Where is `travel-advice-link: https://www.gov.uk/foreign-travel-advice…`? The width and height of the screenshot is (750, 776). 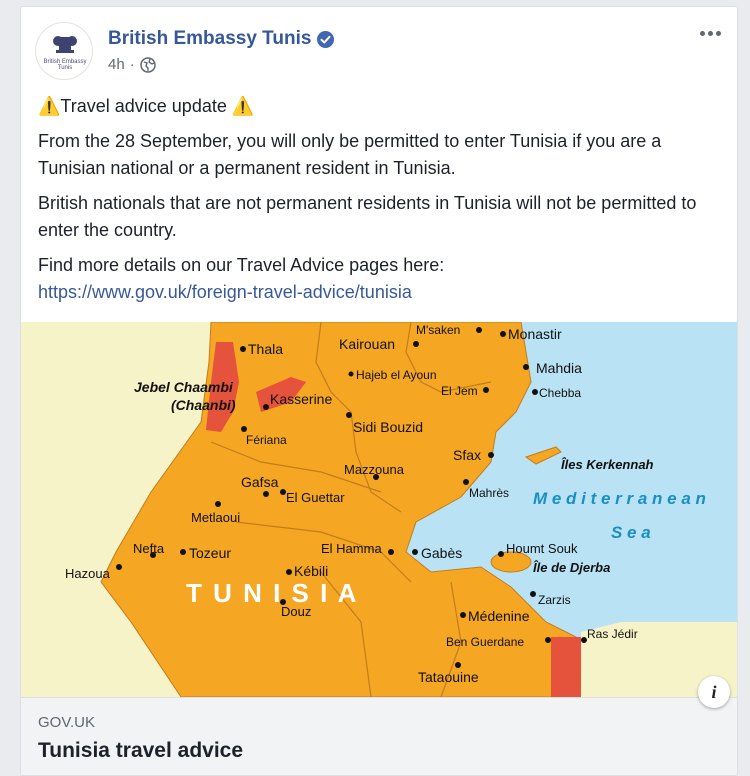 travel-advice-link: https://www.gov.uk/foreign-travel-advice… is located at coordinates (225, 292).